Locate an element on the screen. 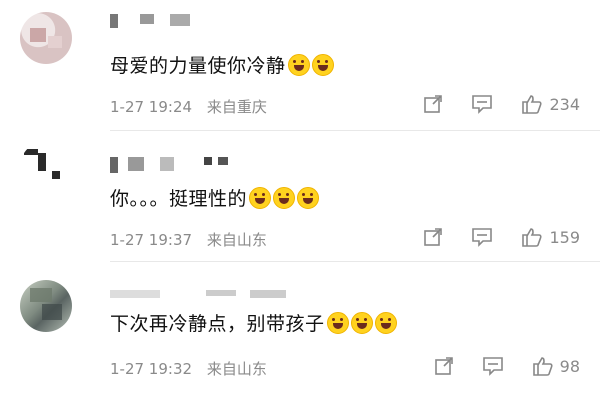  comment-meta: 1-27 19:37 来自山东 is located at coordinates (193, 239).